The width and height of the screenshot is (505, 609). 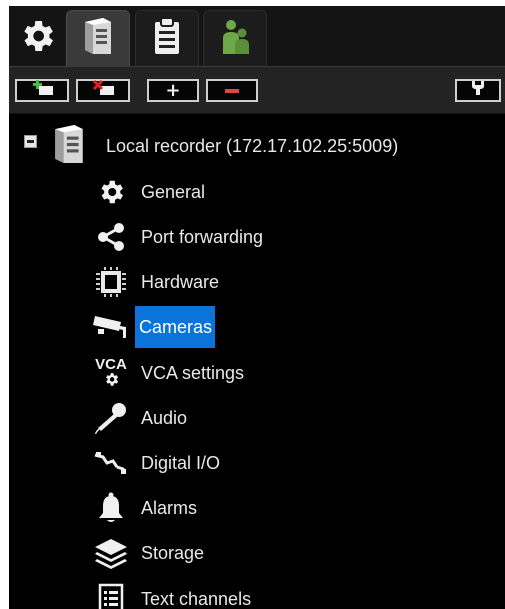 I want to click on tab-strip, so click(x=257, y=36).